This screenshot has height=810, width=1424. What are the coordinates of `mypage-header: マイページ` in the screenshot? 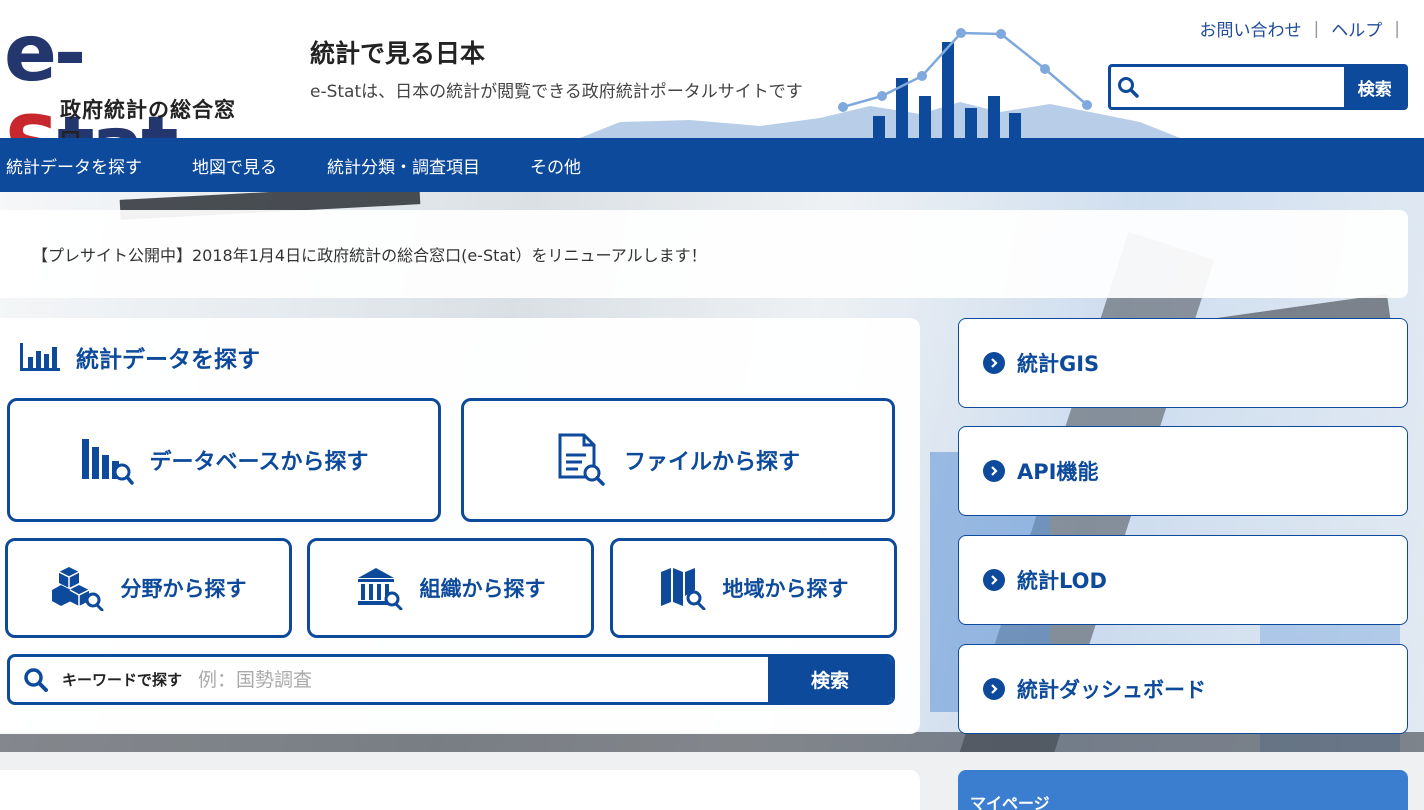 It's located at (1183, 790).